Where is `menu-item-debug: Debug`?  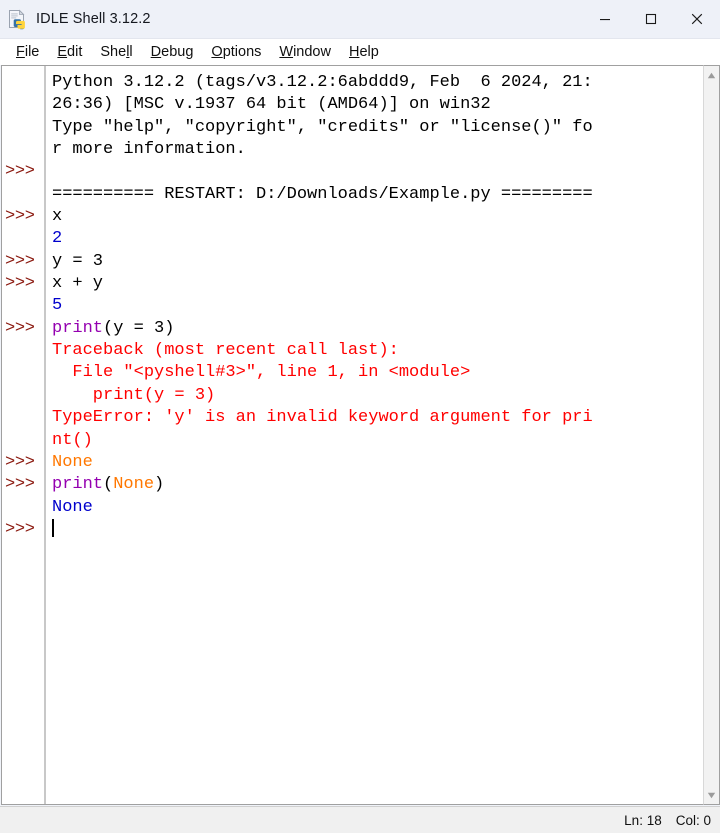
menu-item-debug: Debug is located at coordinates (172, 52).